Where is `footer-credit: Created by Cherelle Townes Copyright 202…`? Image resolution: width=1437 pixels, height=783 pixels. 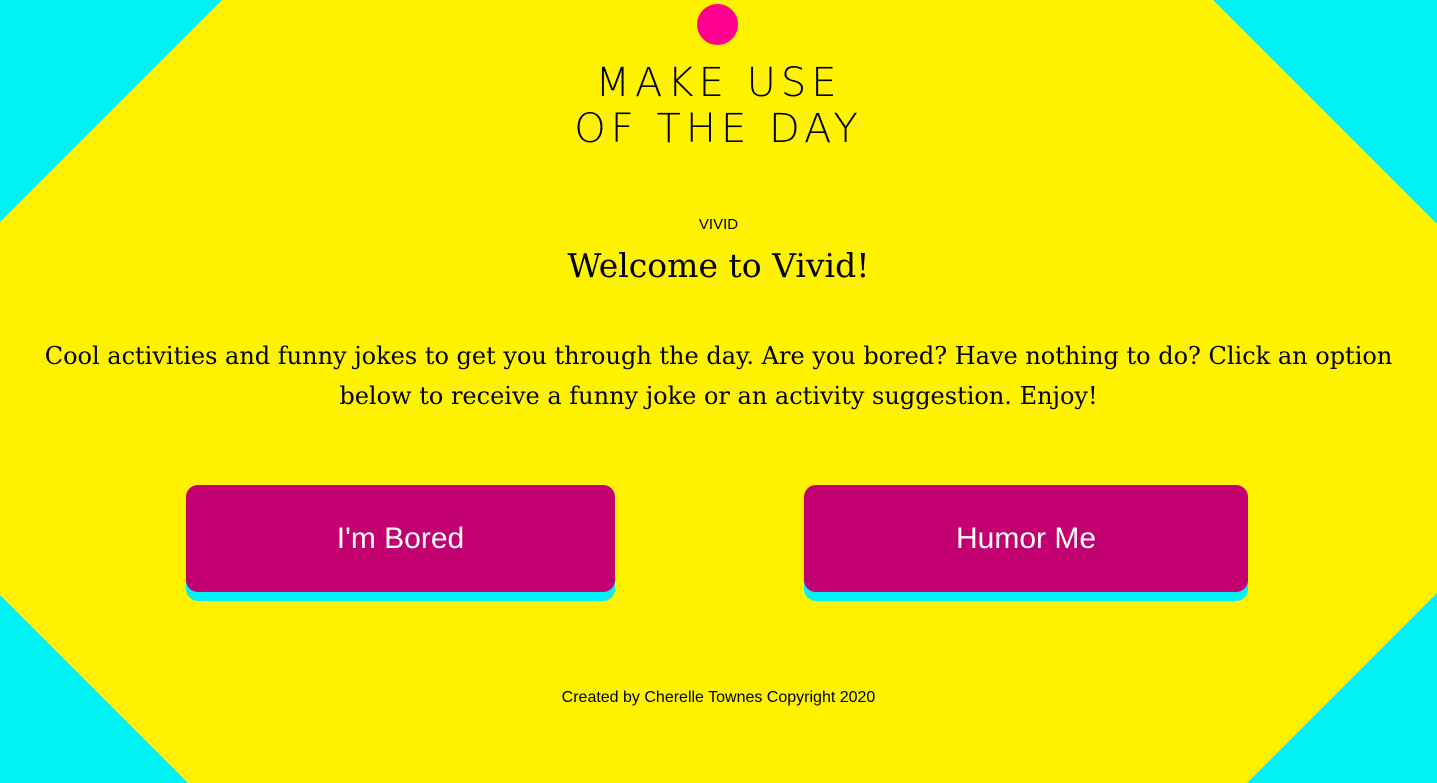
footer-credit: Created by Cherelle Townes Copyright 202… is located at coordinates (718, 697).